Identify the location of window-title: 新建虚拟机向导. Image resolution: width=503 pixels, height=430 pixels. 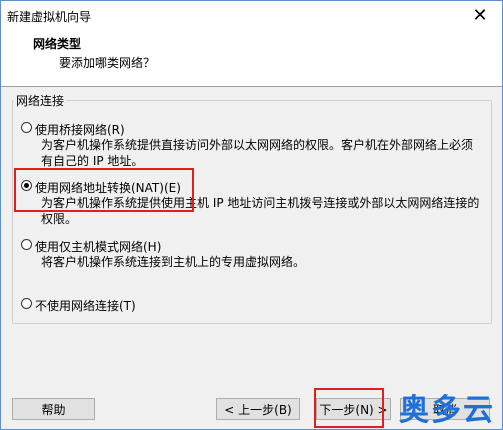
(49, 17).